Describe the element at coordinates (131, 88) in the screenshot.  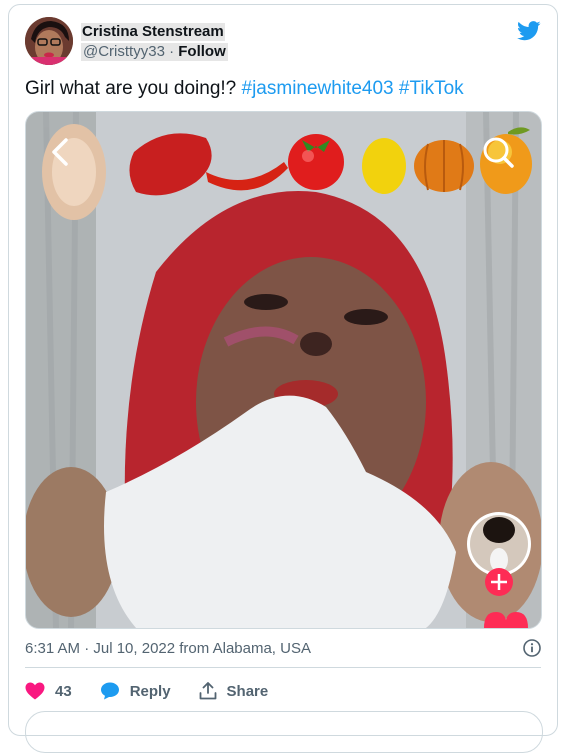
I see `tweet-body: Girl what are you doing!?` at that location.